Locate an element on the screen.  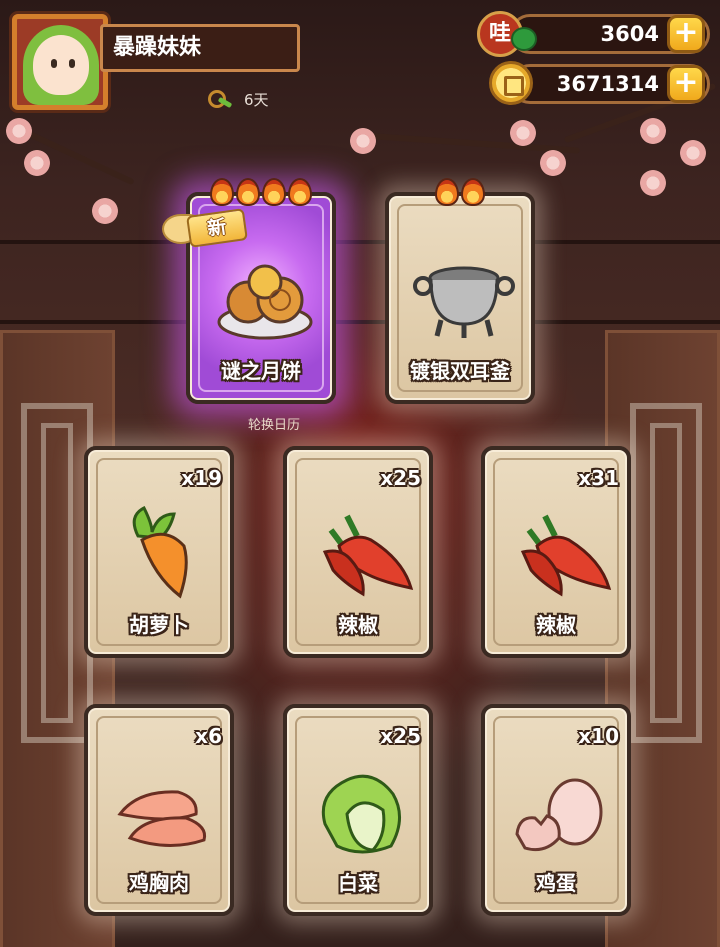
ingredient-card-egg: x10 鸡蛋 is located at coordinates (556, 810).